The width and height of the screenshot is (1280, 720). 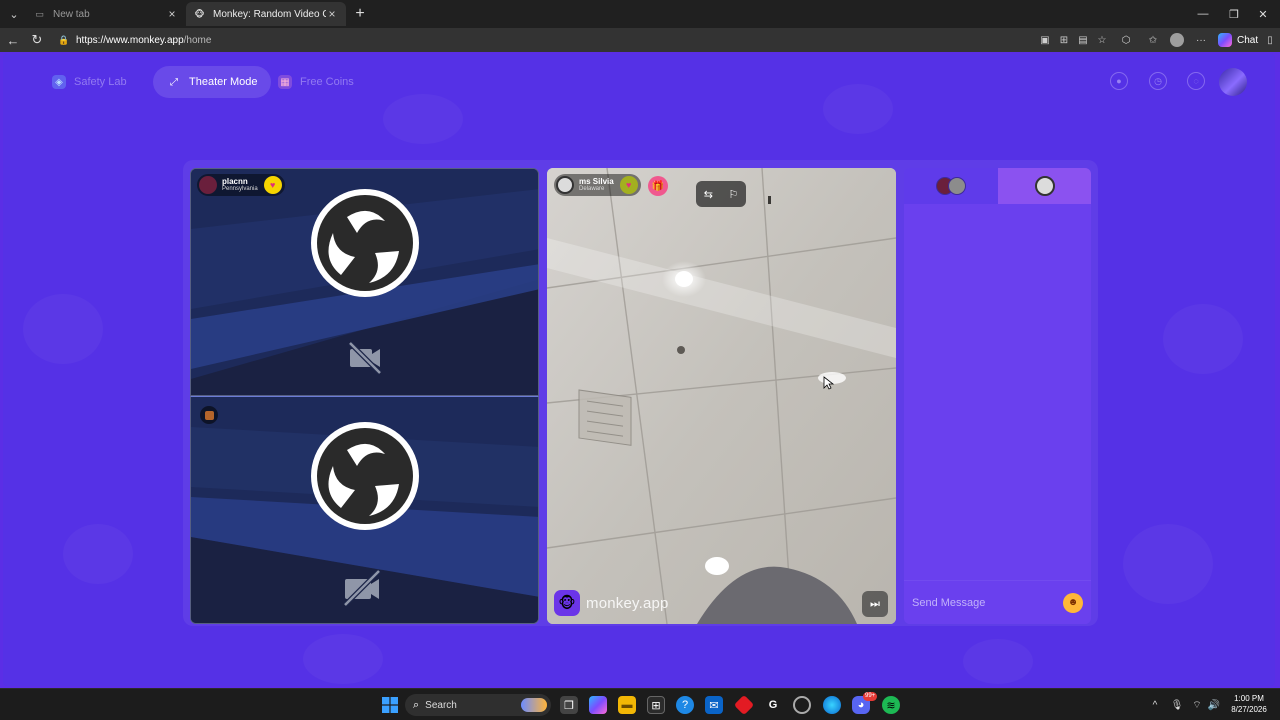 I want to click on windows-start-icon, so click(x=390, y=705).